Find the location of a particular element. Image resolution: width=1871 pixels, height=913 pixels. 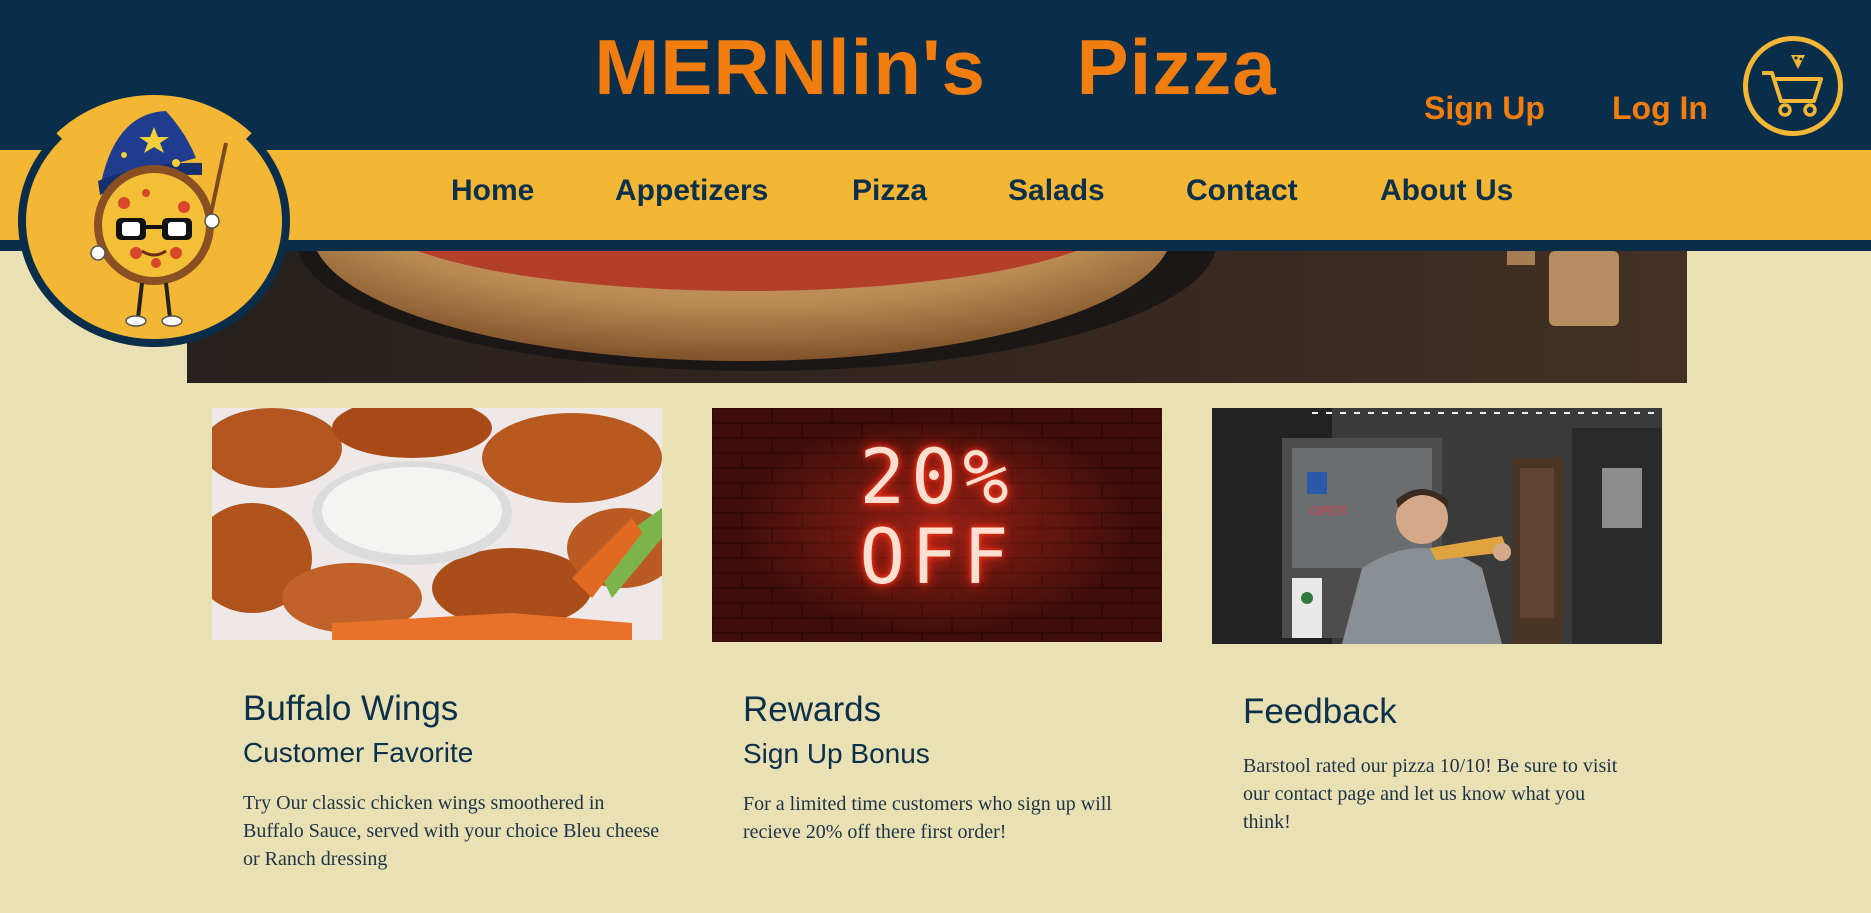

nav-about-us: About Us is located at coordinates (1446, 191).